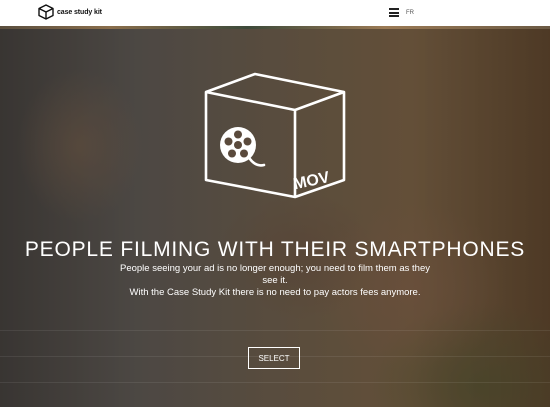 The width and height of the screenshot is (550, 407). I want to click on film-reel-box-icon: MOV, so click(275, 135).